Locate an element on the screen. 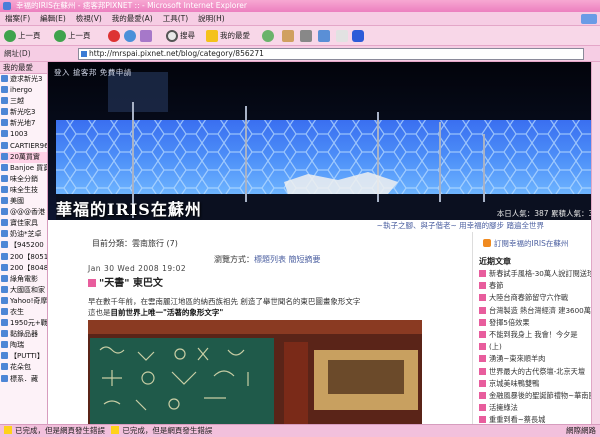 The width and height of the screenshot is (600, 437). recent-post-link: 發揮5倍效果 is located at coordinates (539, 323).